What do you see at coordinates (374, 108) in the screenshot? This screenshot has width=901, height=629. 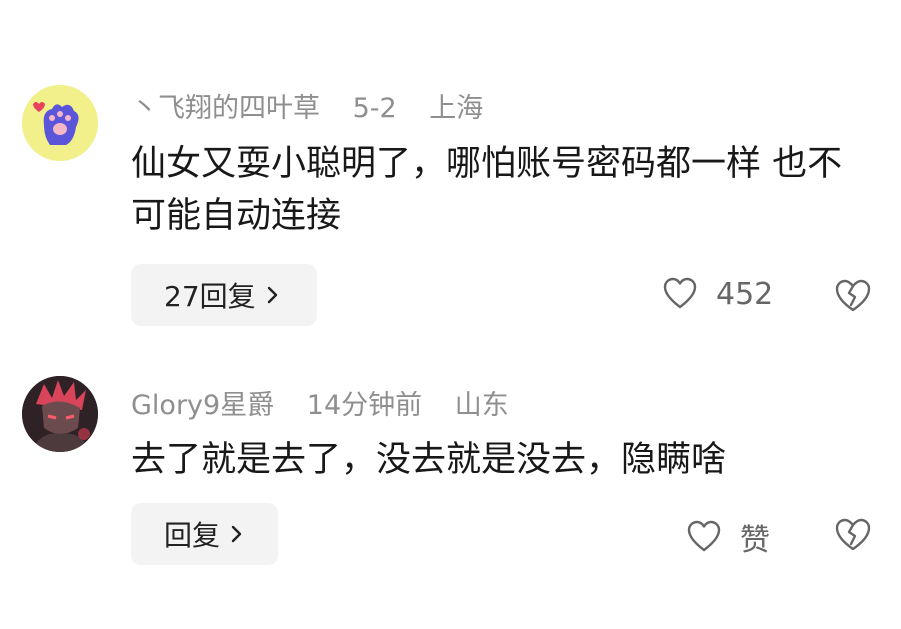 I see `comment-date: 5-2` at bounding box center [374, 108].